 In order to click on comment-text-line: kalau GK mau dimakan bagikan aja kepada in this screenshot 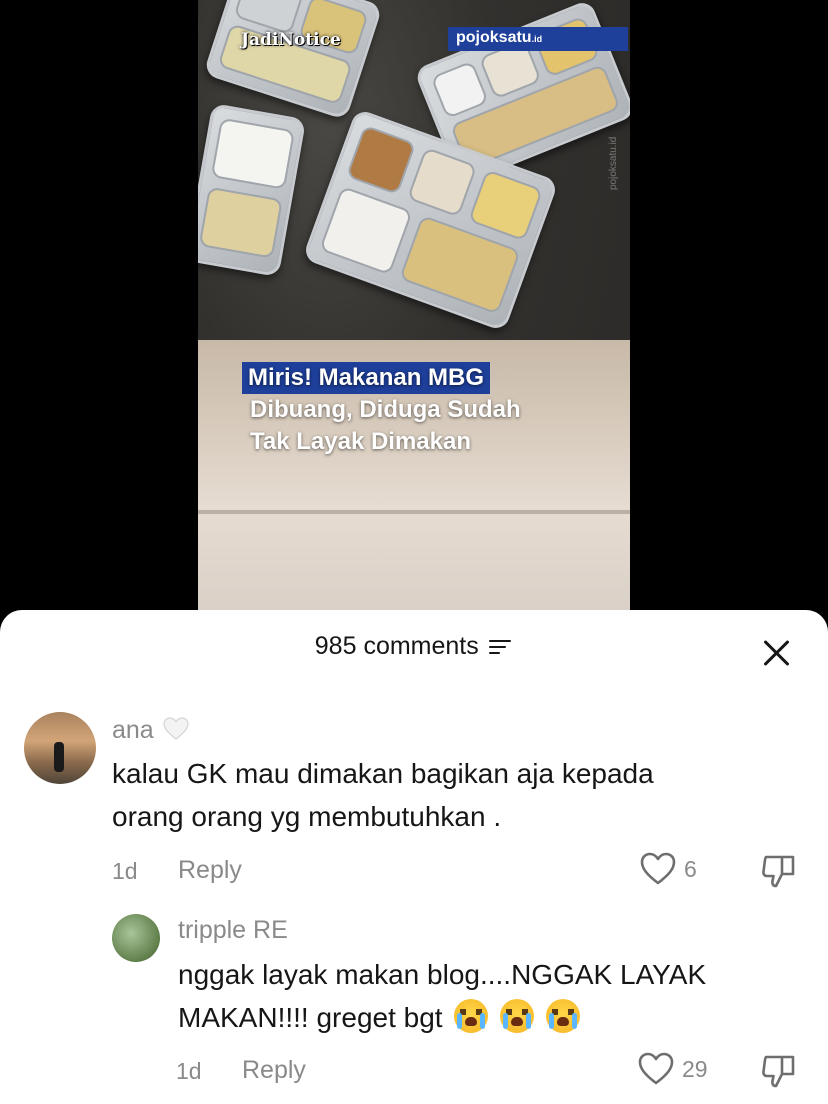, I will do `click(383, 773)`.